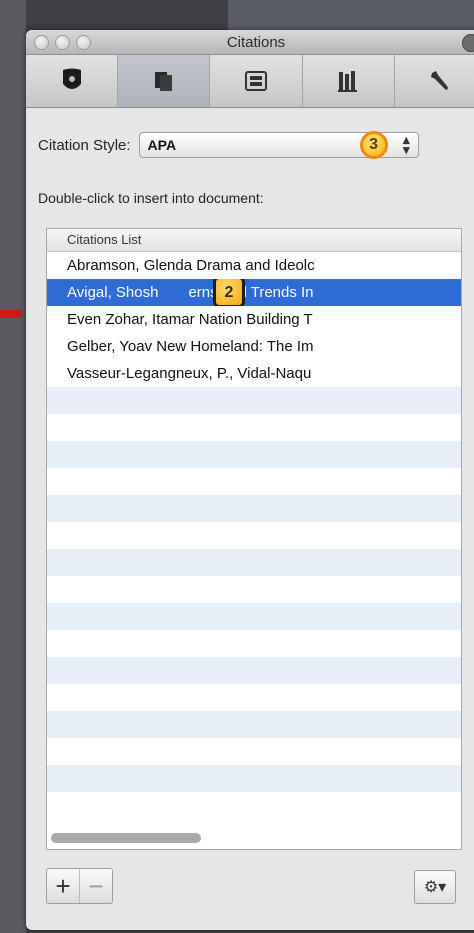 The image size is (474, 933). Describe the element at coordinates (254, 240) in the screenshot. I see `list-header: Citations List` at that location.